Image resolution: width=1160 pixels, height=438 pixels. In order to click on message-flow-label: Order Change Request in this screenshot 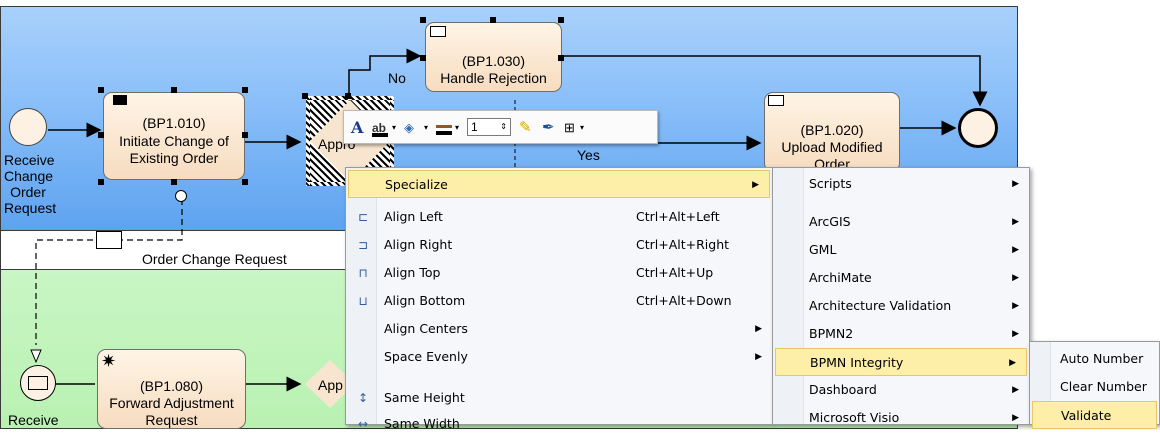, I will do `click(214, 259)`.